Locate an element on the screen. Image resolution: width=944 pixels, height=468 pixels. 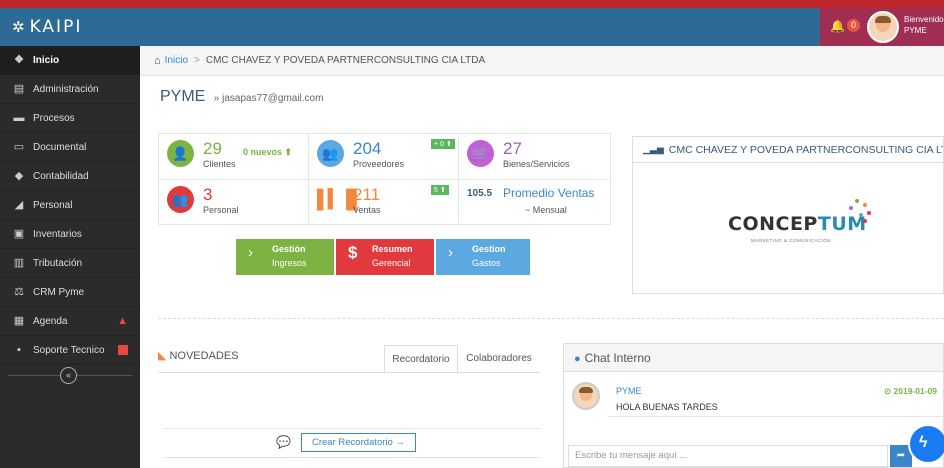
stat-label: Promedio Ventas is located at coordinates (549, 193).